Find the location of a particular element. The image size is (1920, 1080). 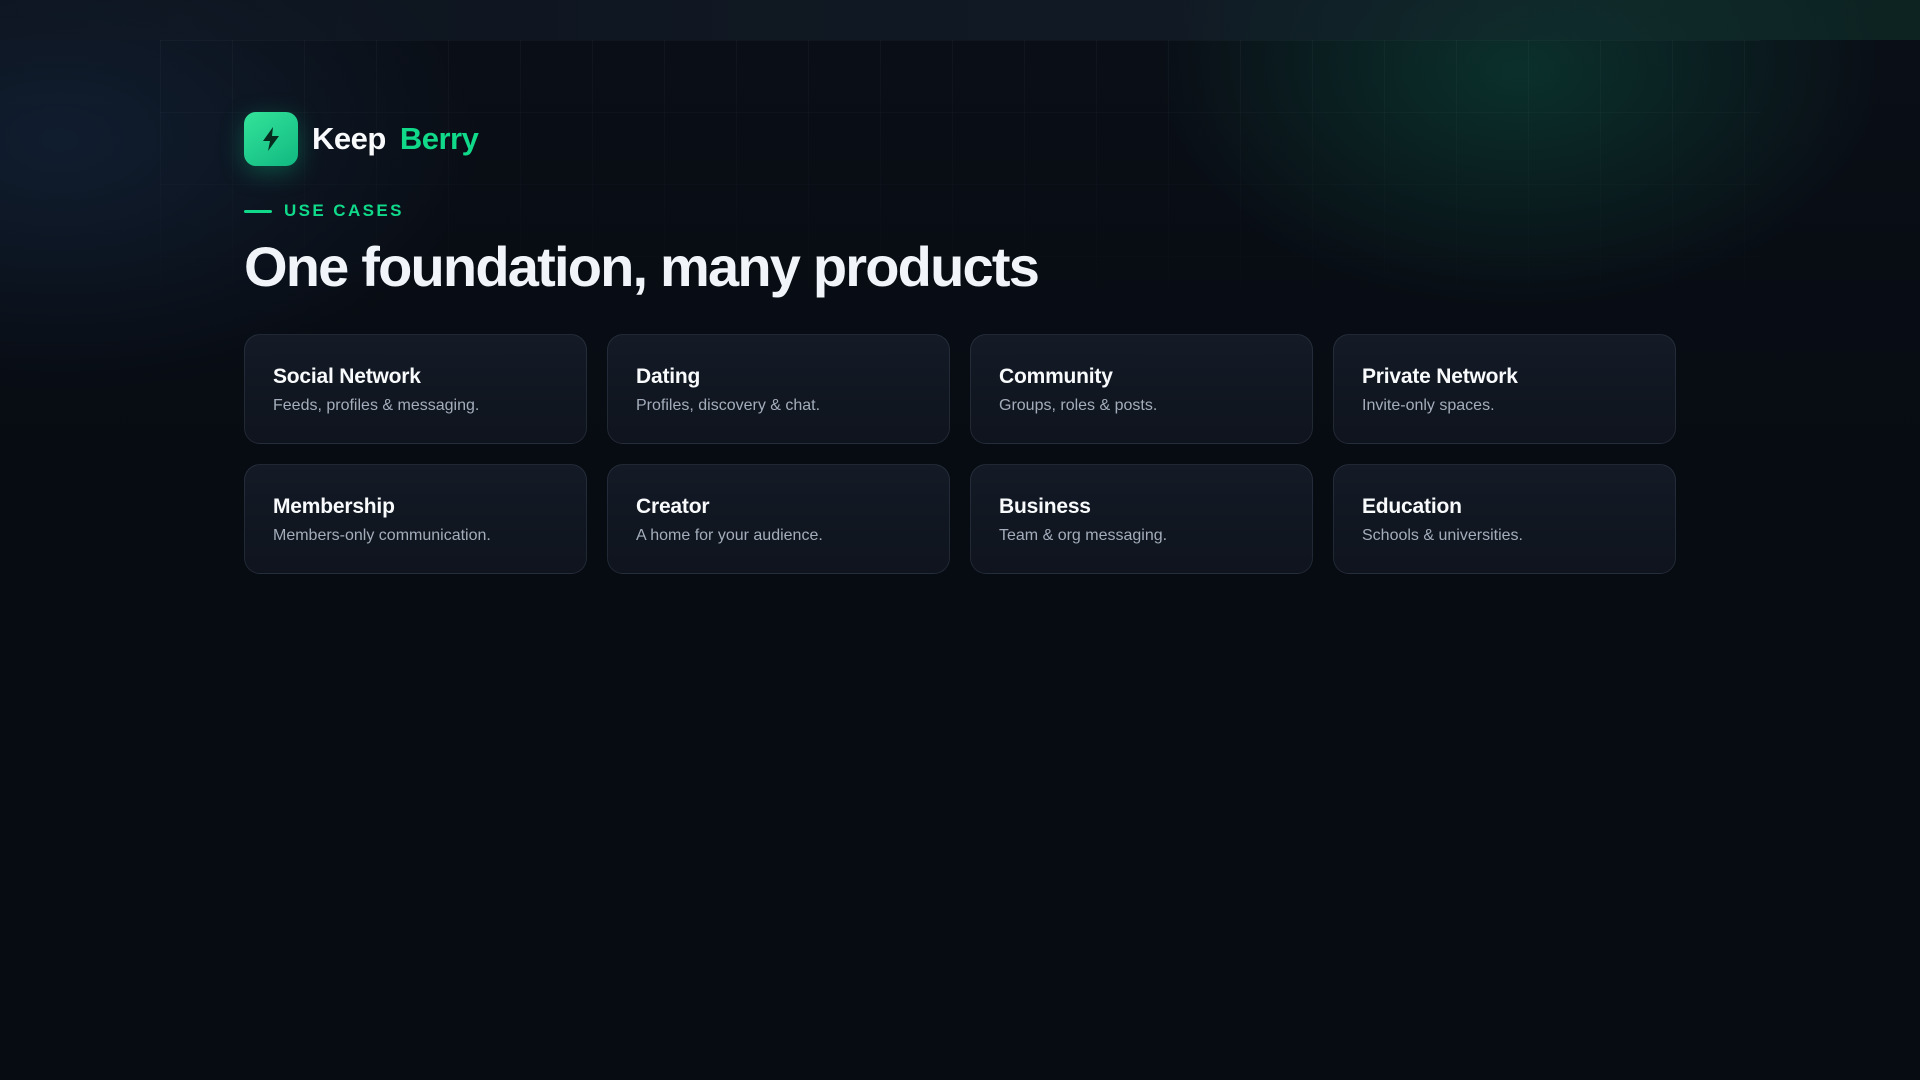

card-description: Invite-only spaces. is located at coordinates (1428, 405).